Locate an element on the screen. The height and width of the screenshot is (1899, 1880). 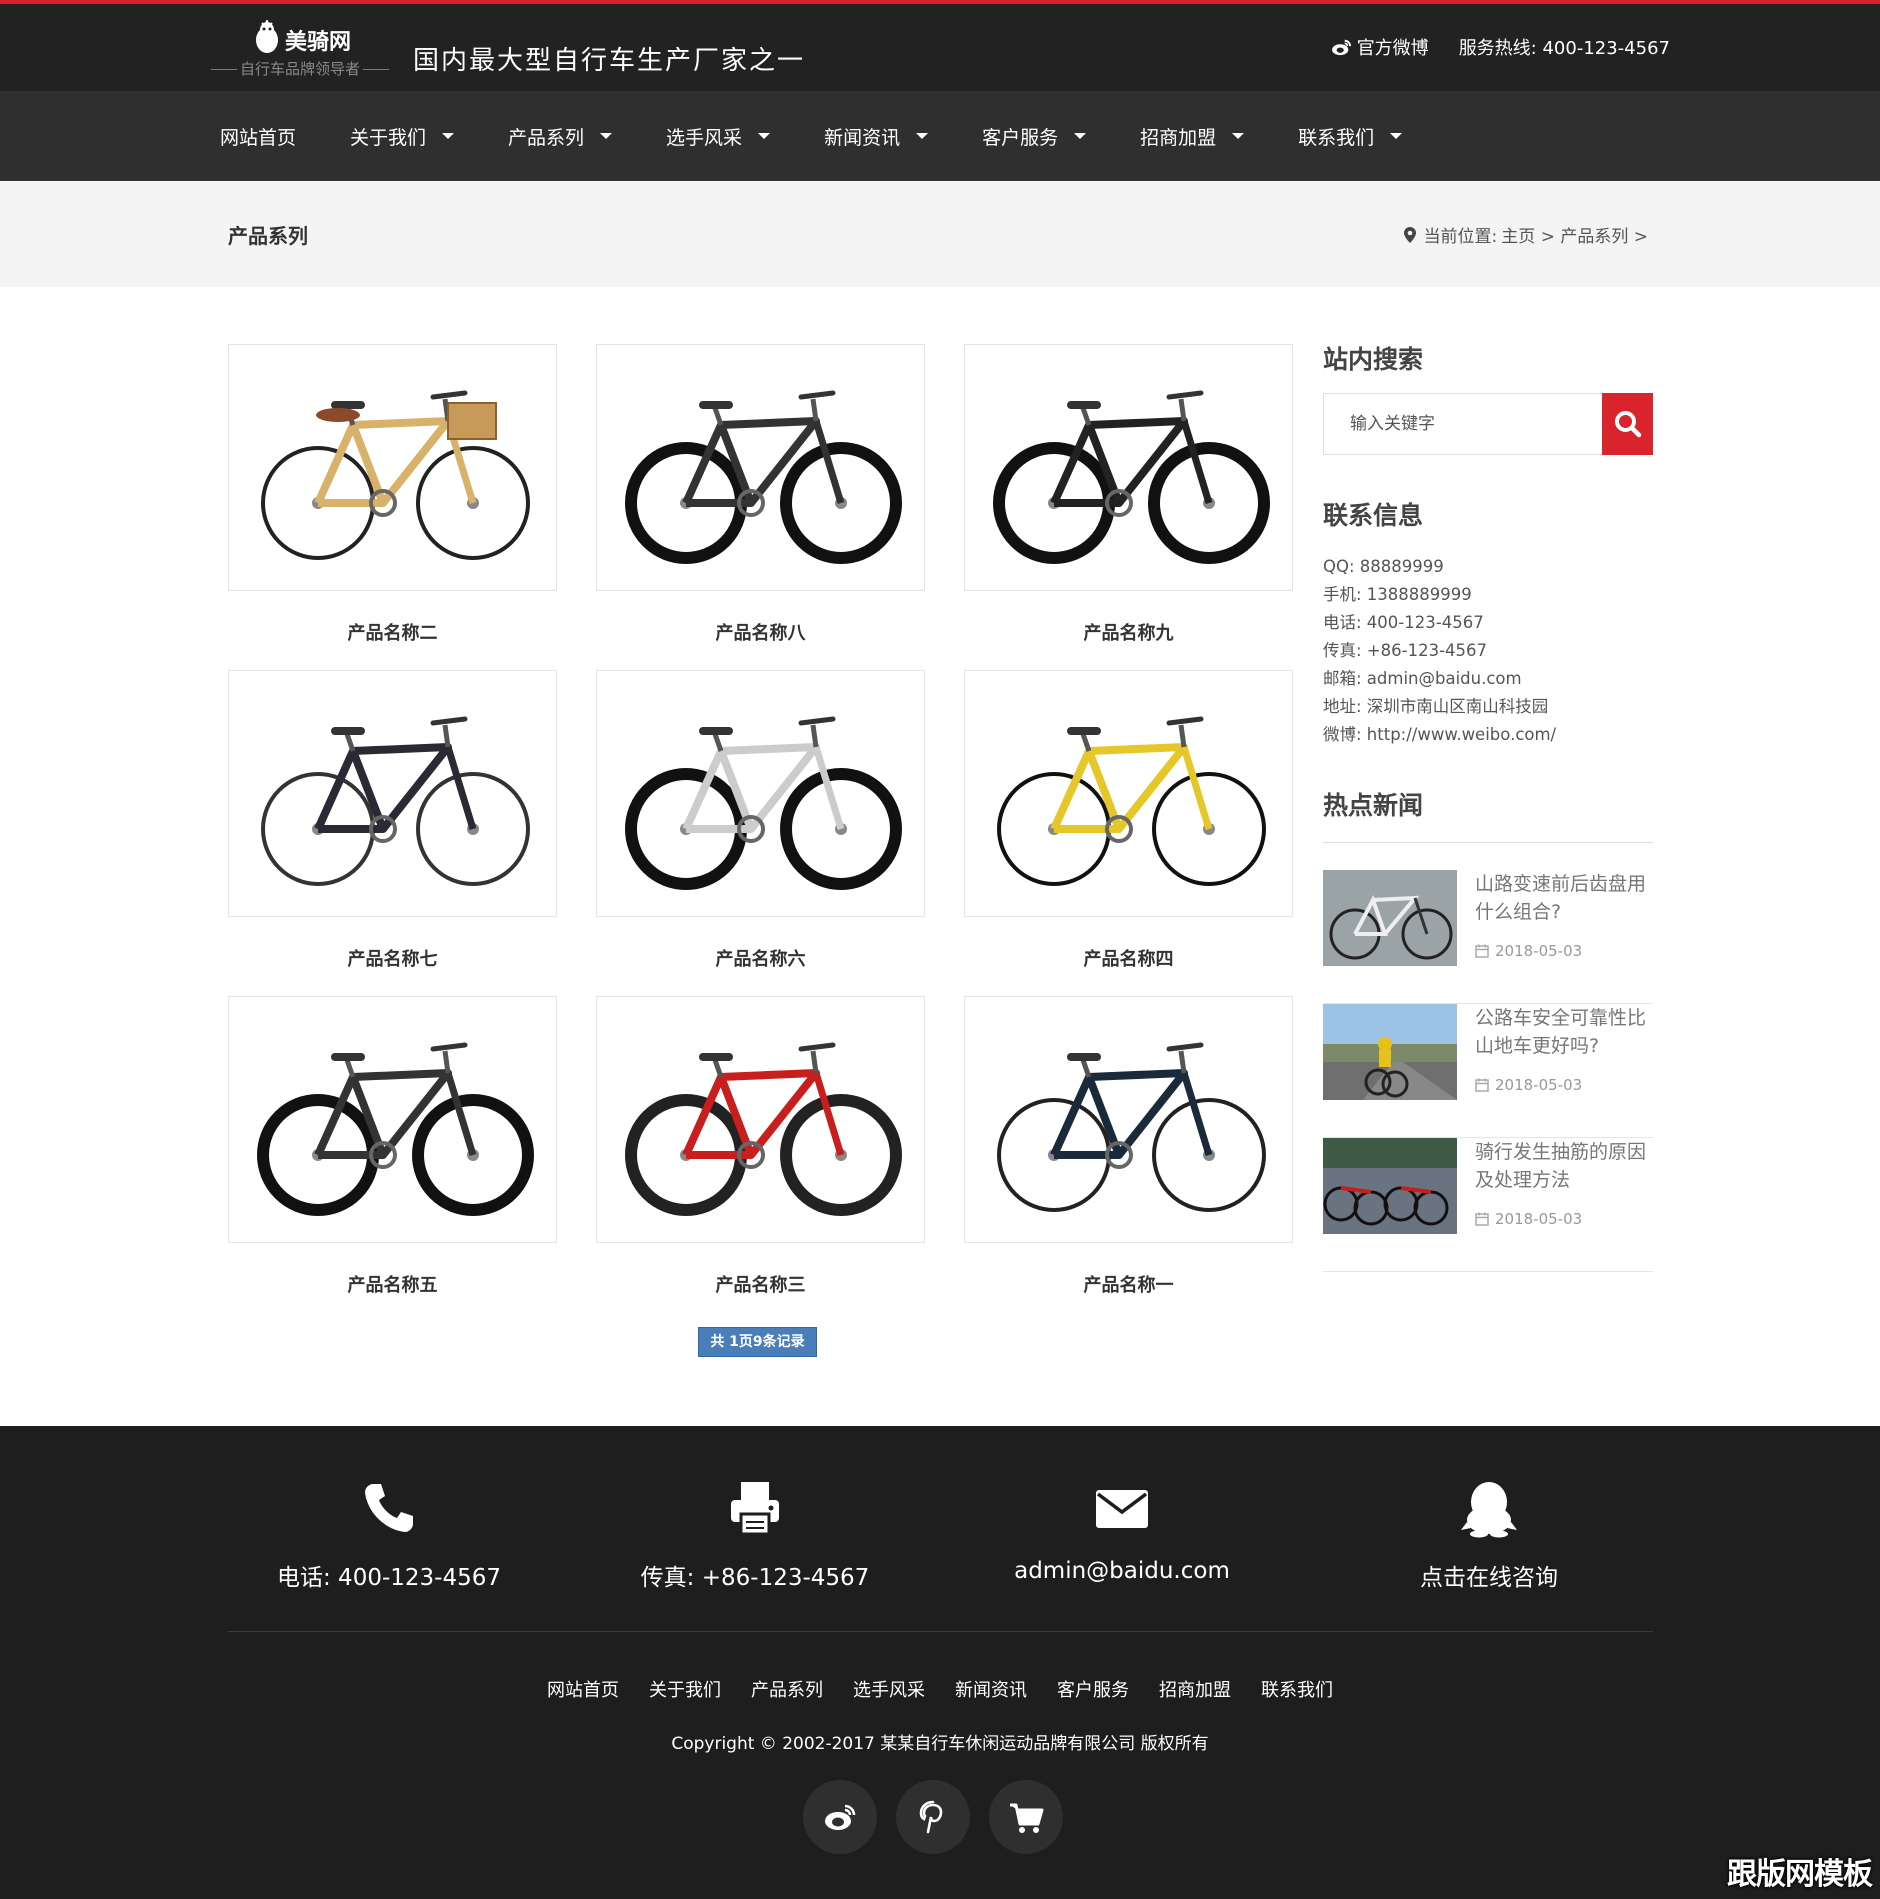
product-name: 产品名称一 is located at coordinates (1128, 1284).